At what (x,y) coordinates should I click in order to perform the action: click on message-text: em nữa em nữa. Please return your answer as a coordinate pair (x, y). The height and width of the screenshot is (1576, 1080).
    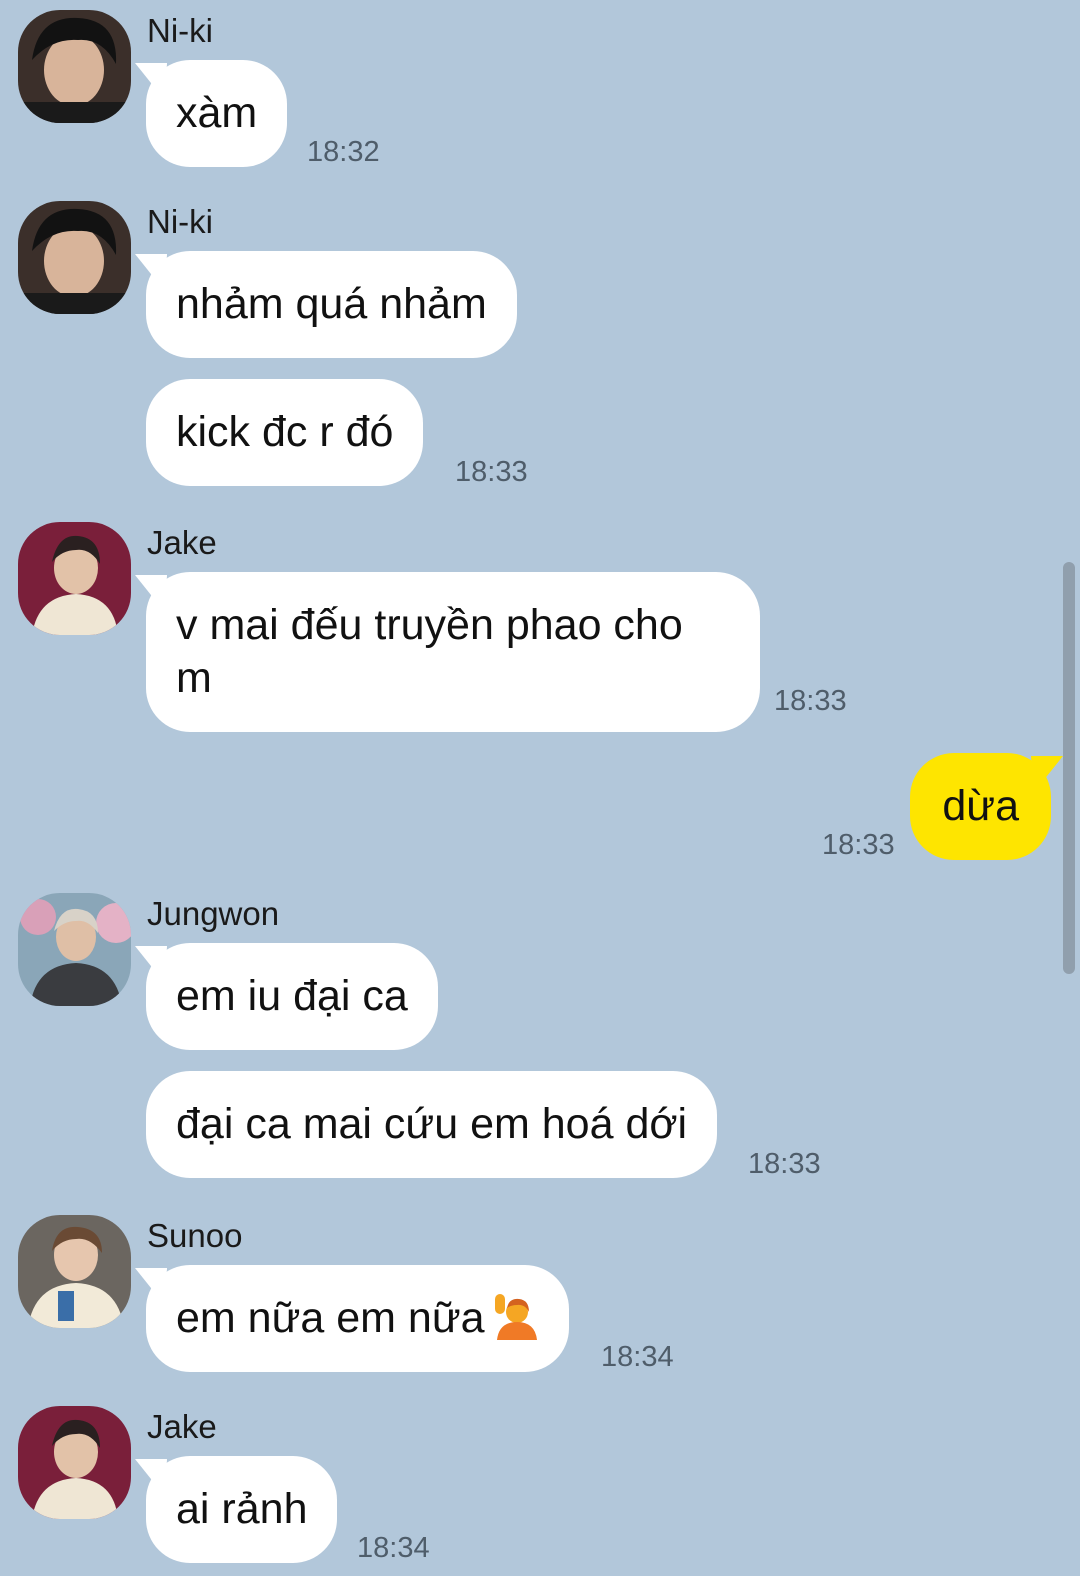
    Looking at the image, I should click on (330, 1318).